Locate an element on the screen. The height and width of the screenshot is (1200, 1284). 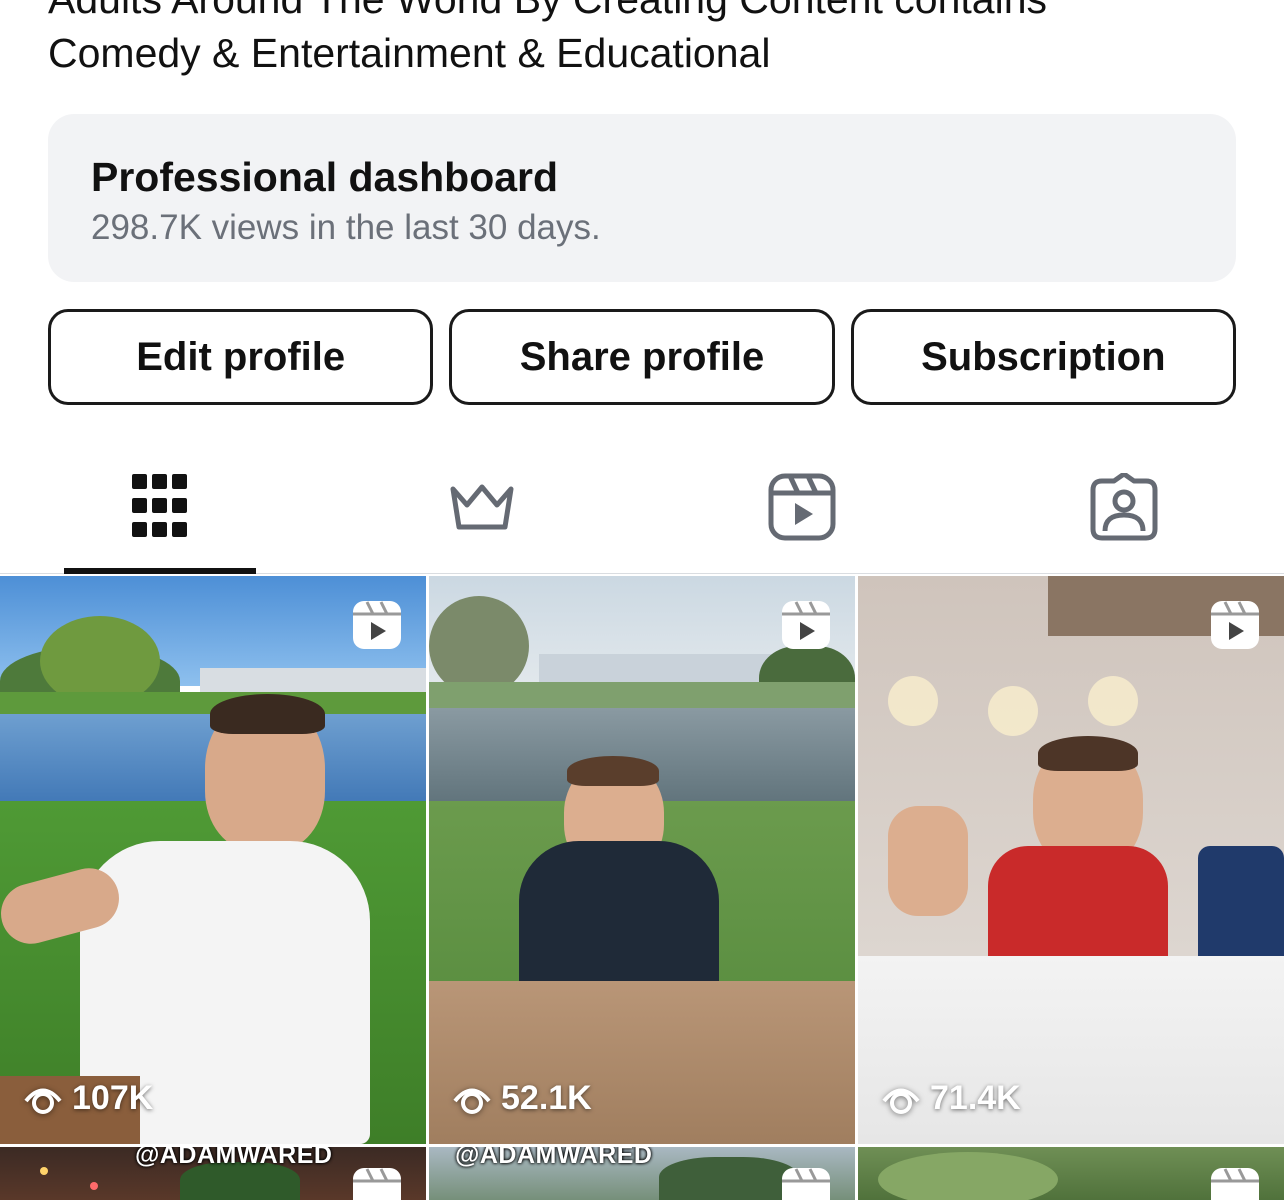
share-profile-button: Share profile is located at coordinates (642, 357).